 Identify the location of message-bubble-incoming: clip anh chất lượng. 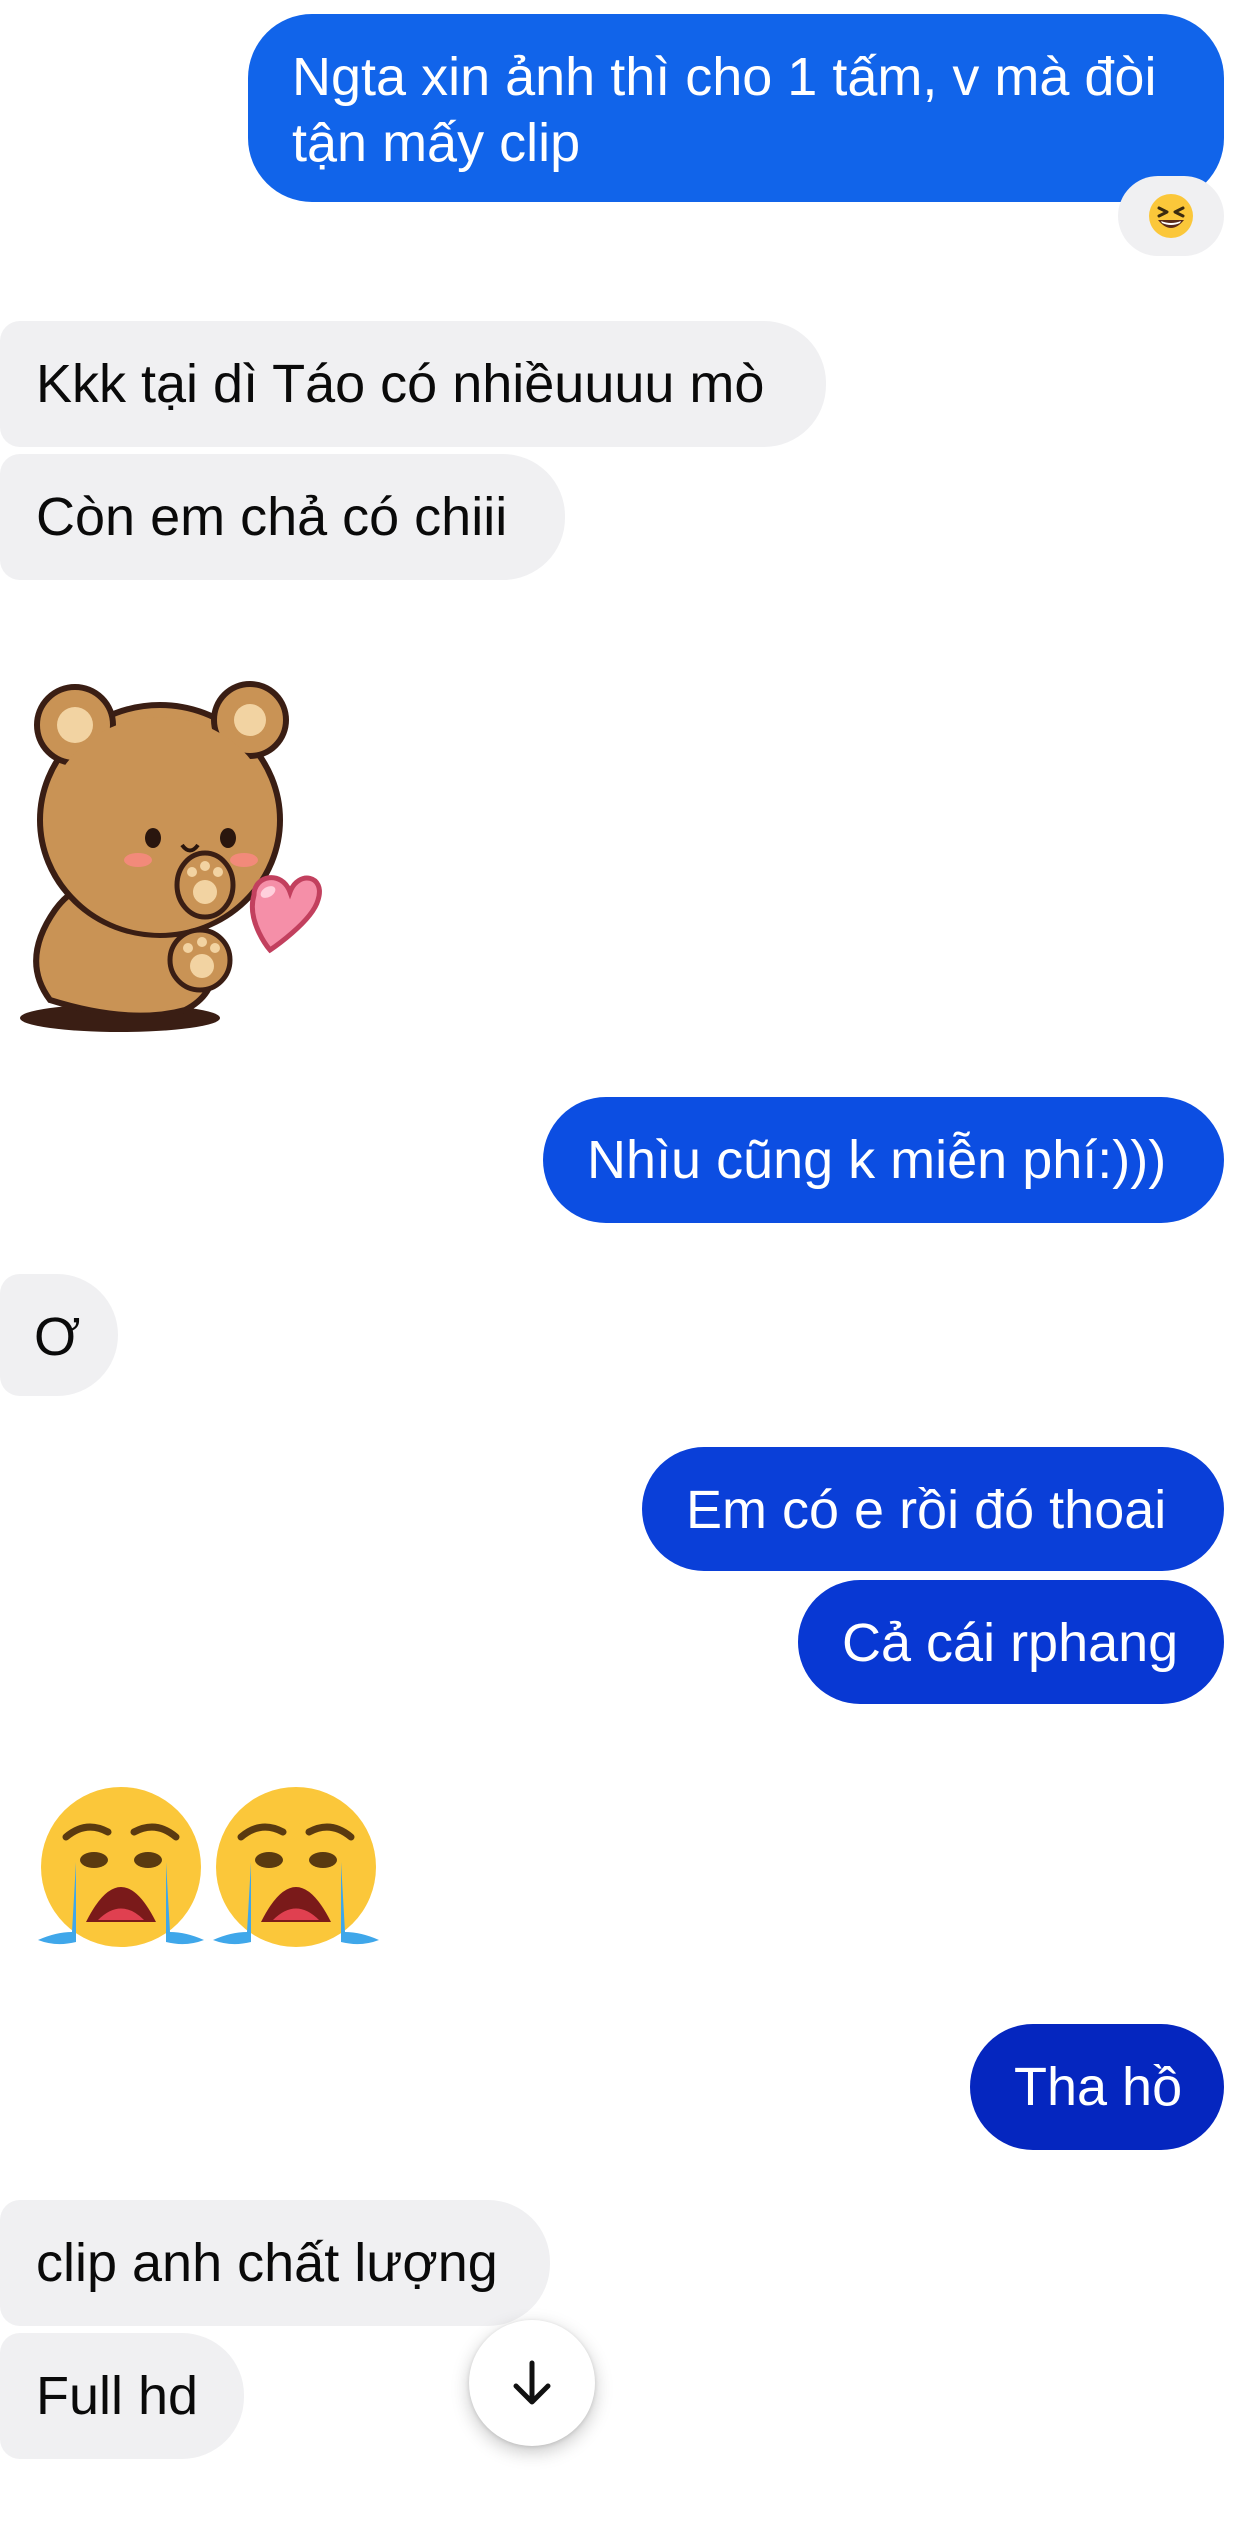
(275, 2263).